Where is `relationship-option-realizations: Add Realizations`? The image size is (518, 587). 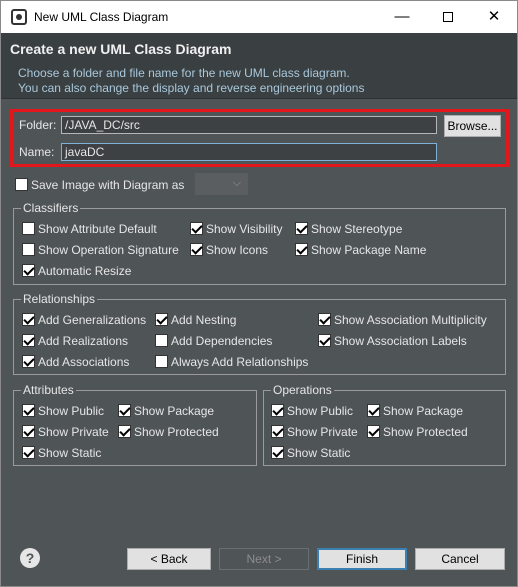
relationship-option-realizations: Add Realizations is located at coordinates (75, 341).